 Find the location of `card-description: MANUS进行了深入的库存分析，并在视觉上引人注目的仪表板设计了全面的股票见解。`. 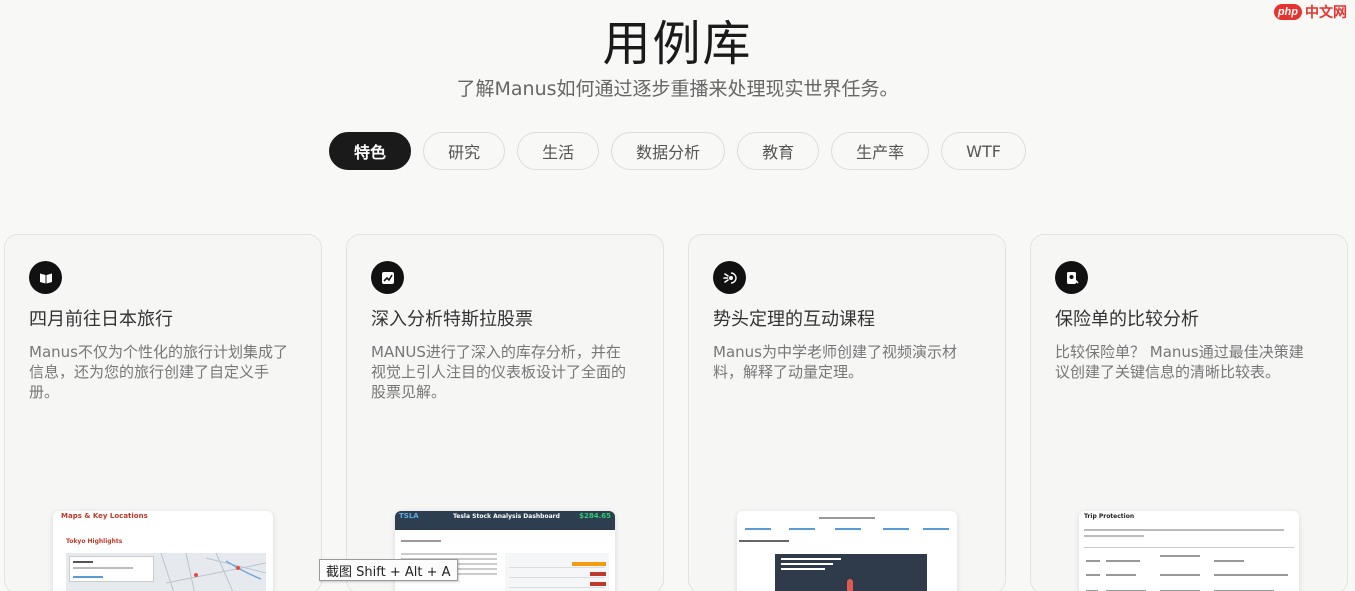

card-description: MANUS进行了深入的库存分析，并在视觉上引人注目的仪表板设计了全面的股票见解。 is located at coordinates (499, 372).